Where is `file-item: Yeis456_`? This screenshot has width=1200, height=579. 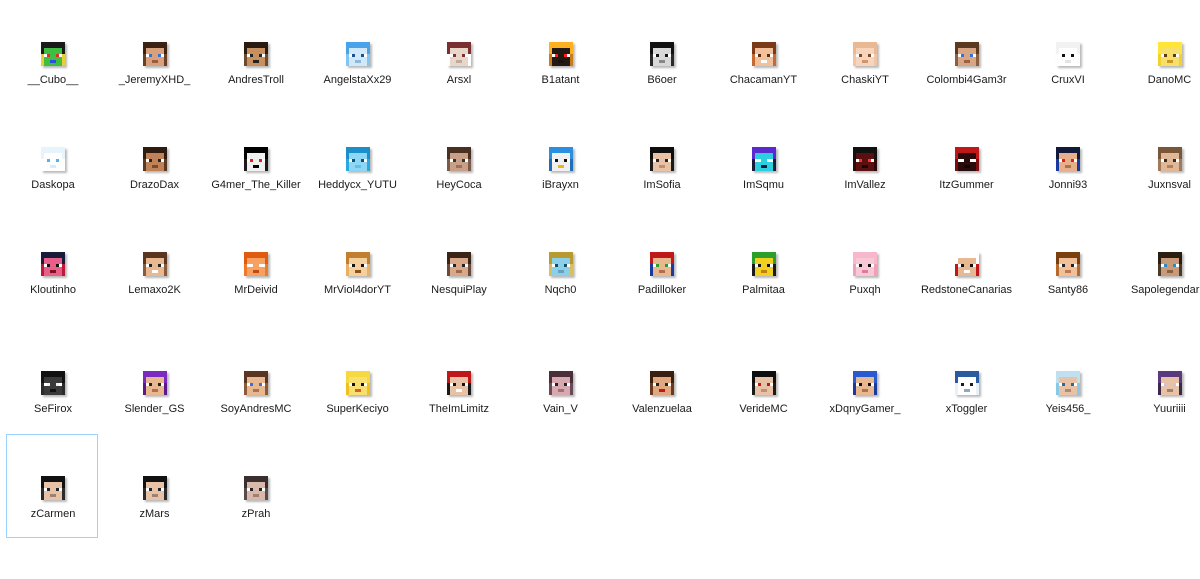 file-item: Yeis456_ is located at coordinates (1067, 422).